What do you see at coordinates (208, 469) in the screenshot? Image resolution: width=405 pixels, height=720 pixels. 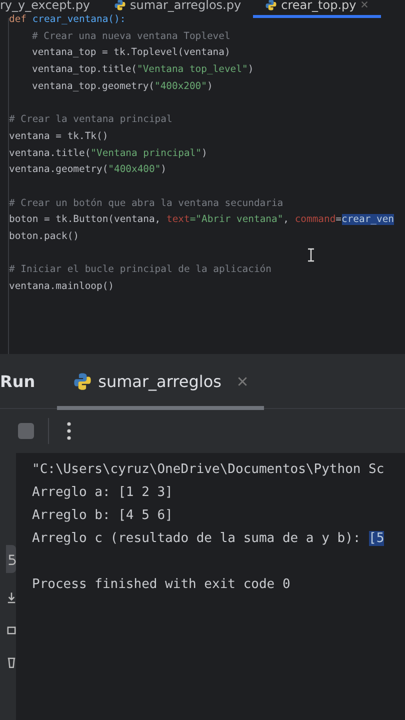 I see `console-output-line: "C:\Users\cyruz\OneDrive\Documentos\Python Sc` at bounding box center [208, 469].